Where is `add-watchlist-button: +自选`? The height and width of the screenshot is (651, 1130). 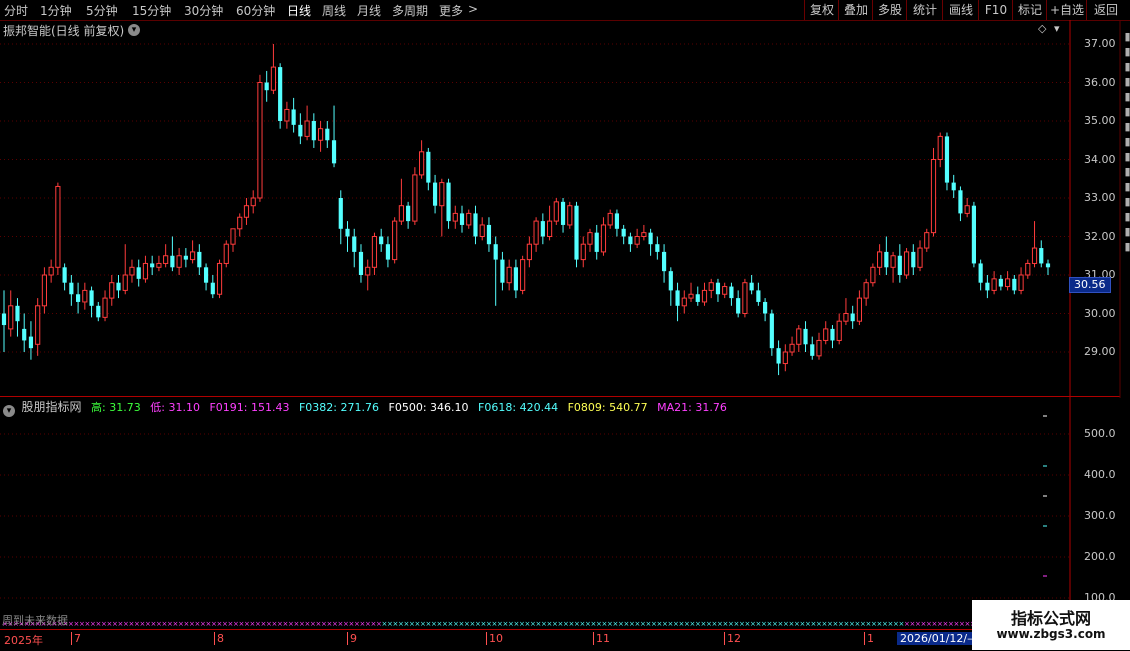 add-watchlist-button: +自选 is located at coordinates (1066, 10).